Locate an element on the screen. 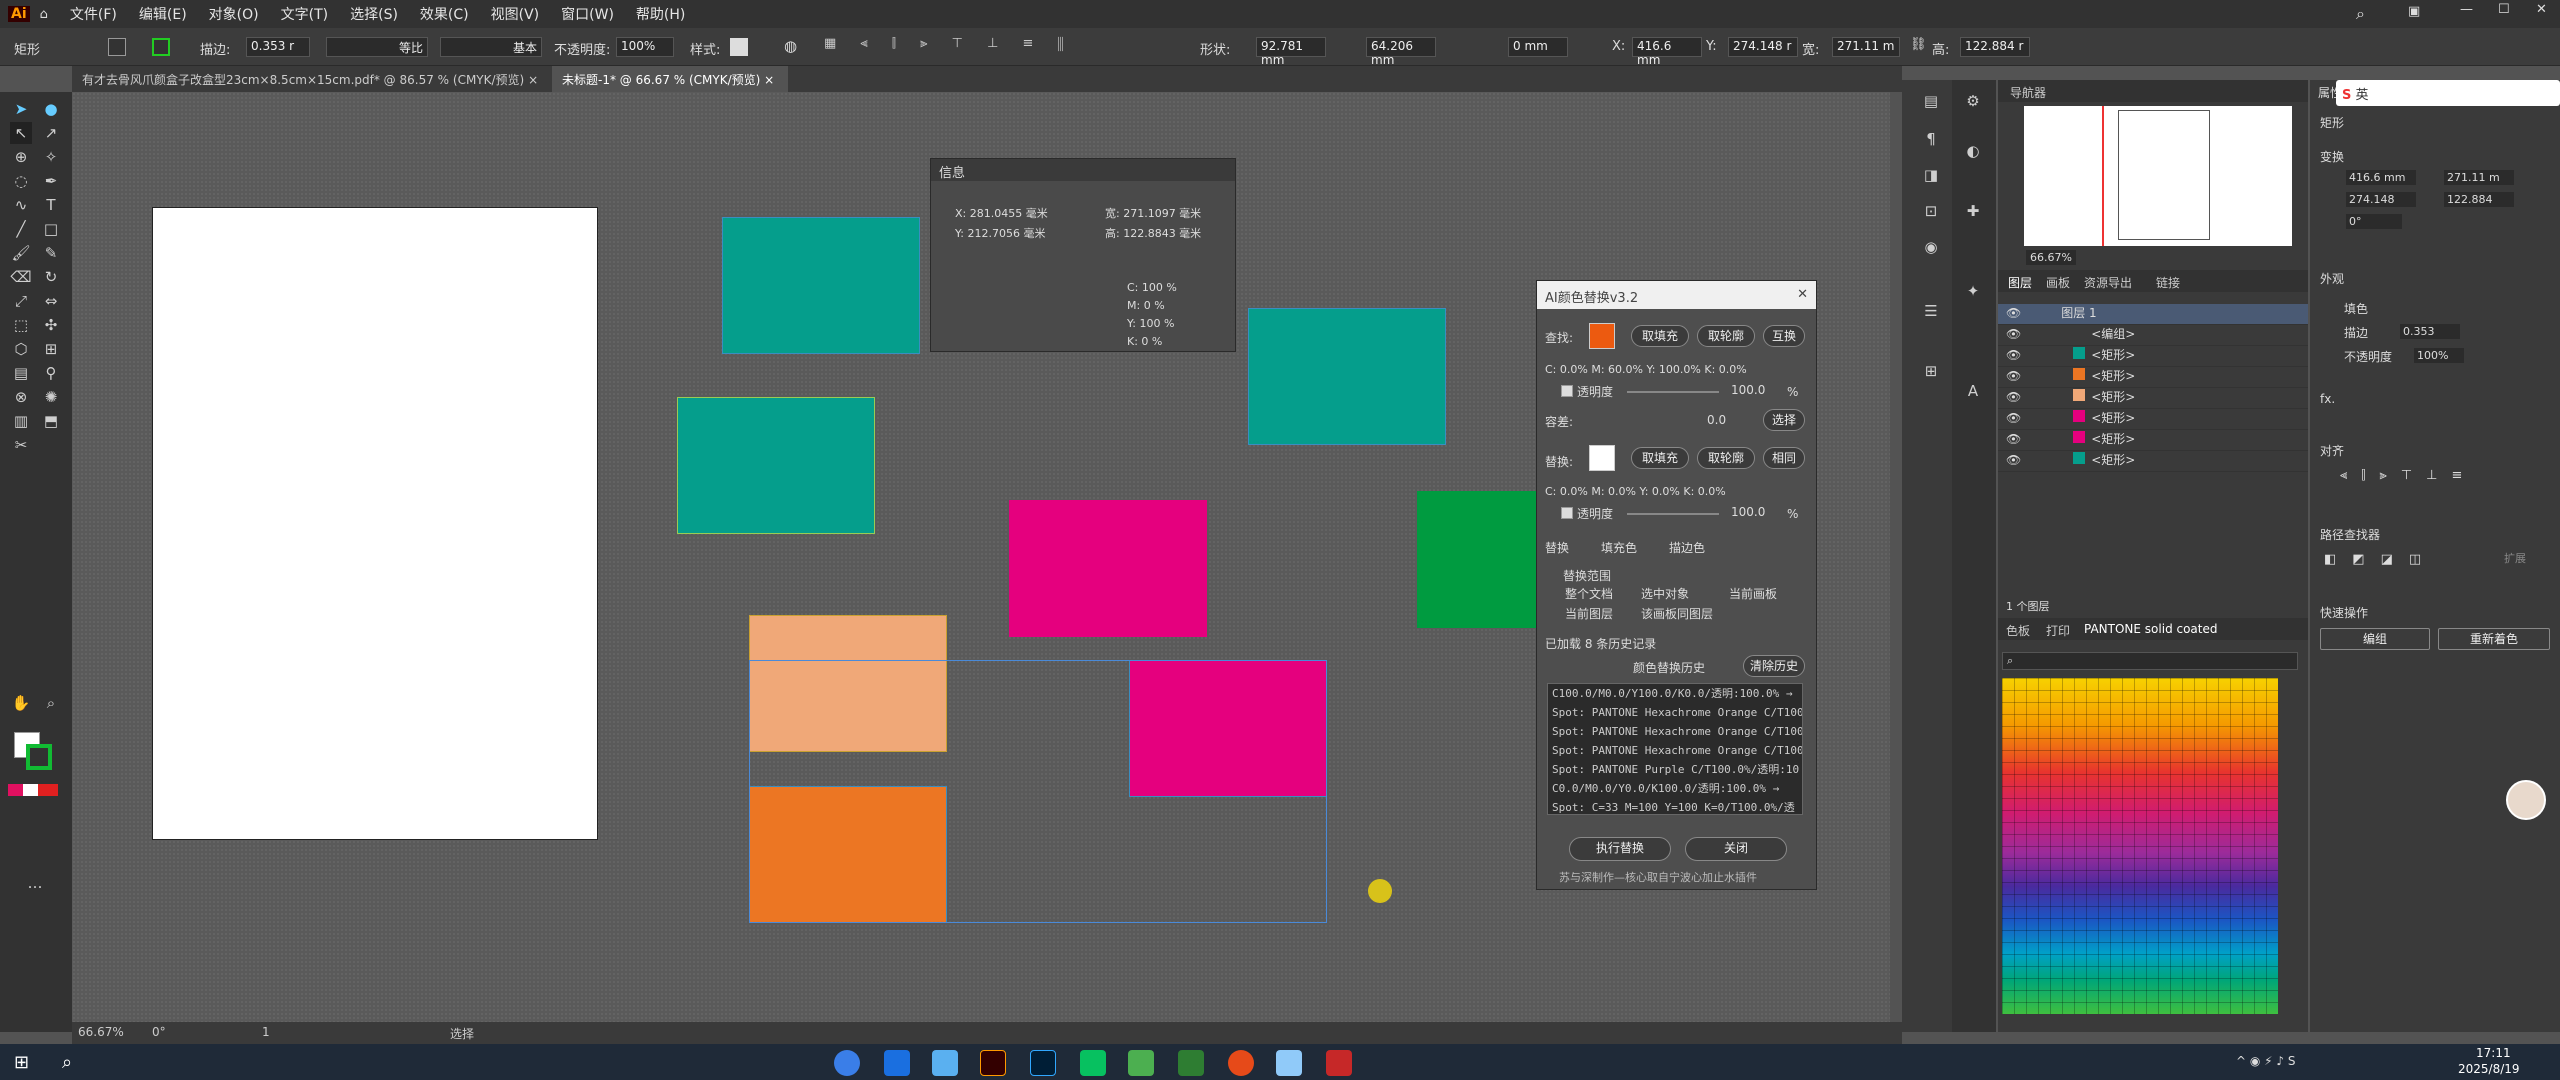 The height and width of the screenshot is (1080, 2560). assistant-avatar is located at coordinates (2526, 800).